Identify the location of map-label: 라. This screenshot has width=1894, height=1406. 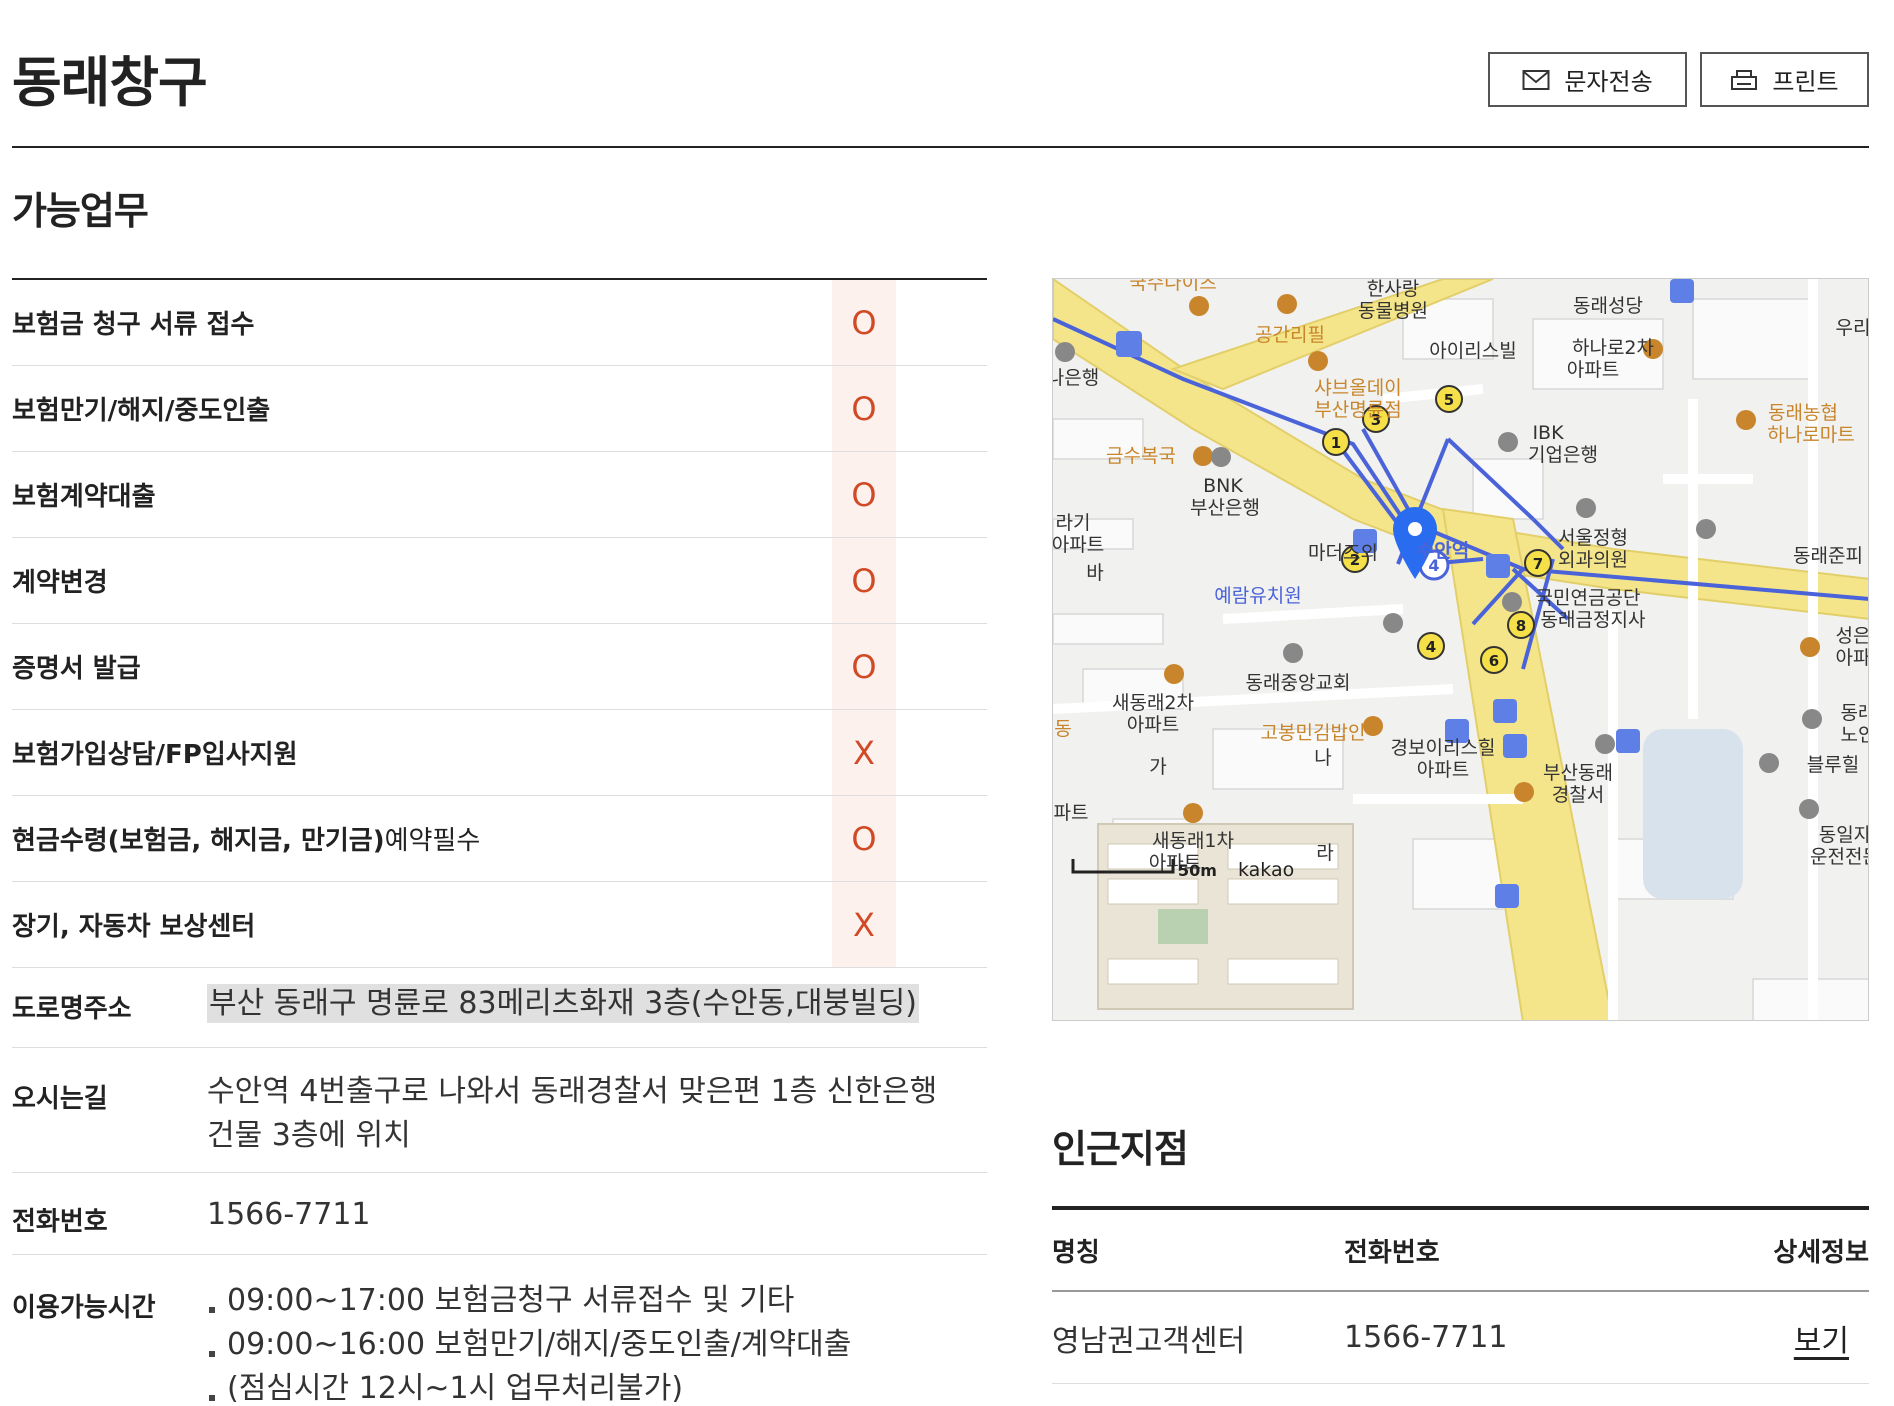
(1324, 853).